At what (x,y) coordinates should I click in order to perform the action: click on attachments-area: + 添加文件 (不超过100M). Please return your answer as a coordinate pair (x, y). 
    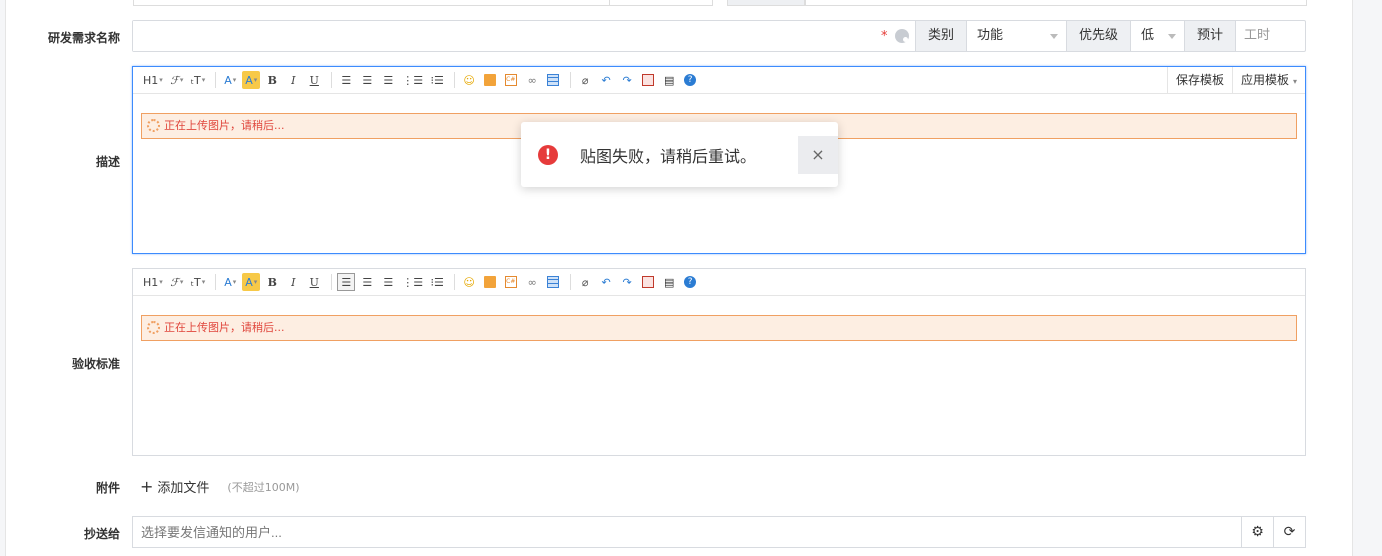
    Looking at the image, I should click on (220, 486).